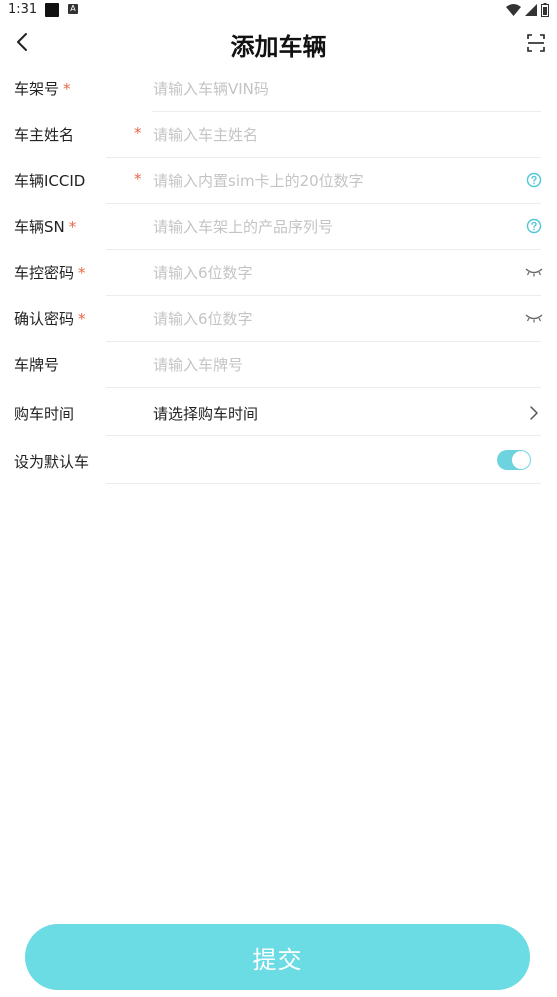 The image size is (557, 997). What do you see at coordinates (278, 11) in the screenshot?
I see `status-bar: 1:31 A` at bounding box center [278, 11].